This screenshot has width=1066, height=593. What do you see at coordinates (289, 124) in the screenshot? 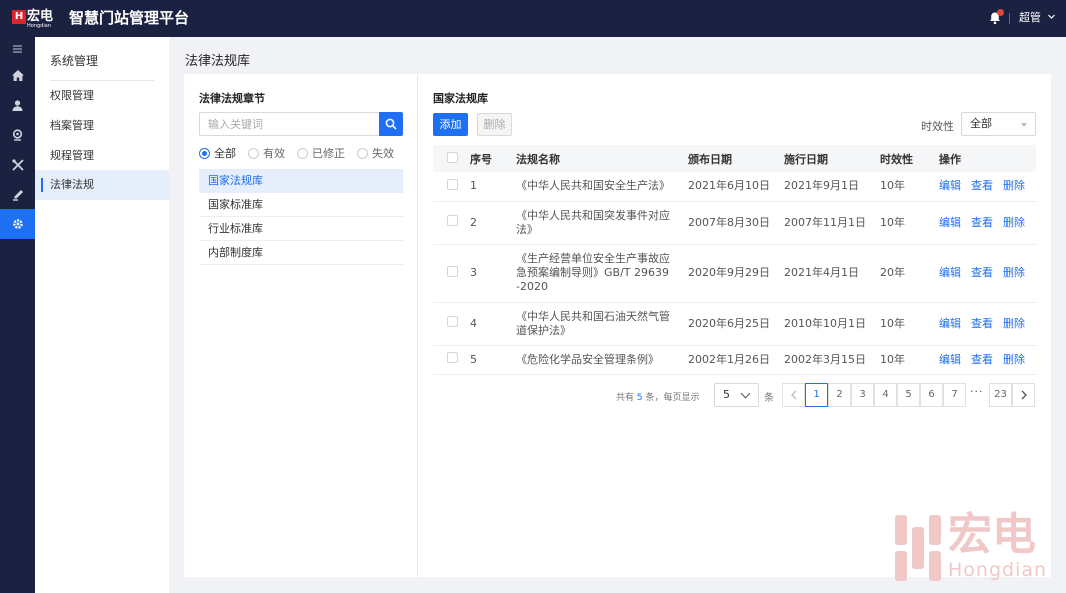
I see `search-input` at bounding box center [289, 124].